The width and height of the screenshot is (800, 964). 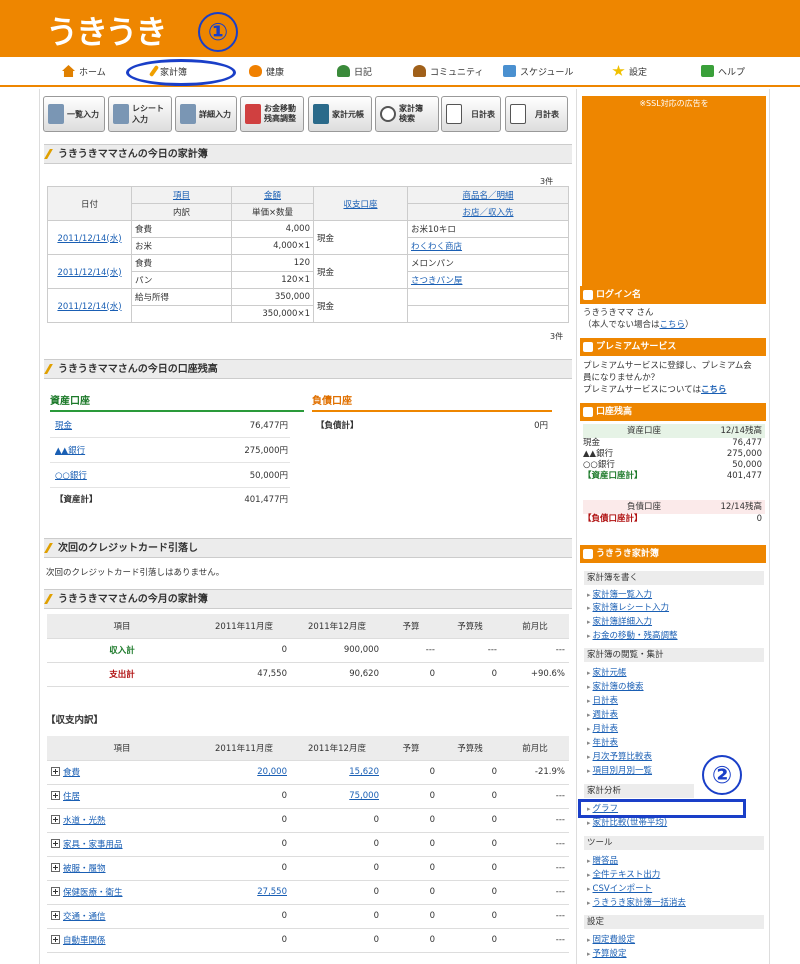 What do you see at coordinates (354, 71) in the screenshot?
I see `nav-diary: 日記` at bounding box center [354, 71].